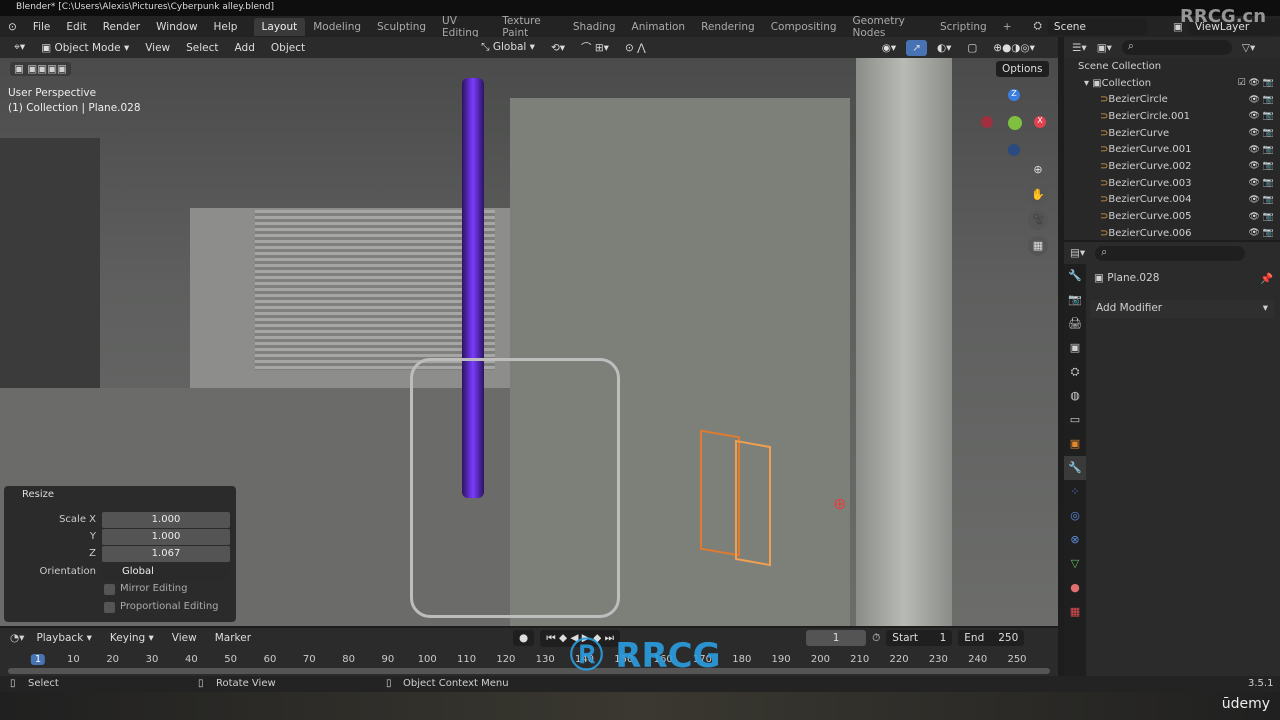 The width and height of the screenshot is (1280, 720). Describe the element at coordinates (1097, 26) in the screenshot. I see `scene-selector: Scene` at that location.